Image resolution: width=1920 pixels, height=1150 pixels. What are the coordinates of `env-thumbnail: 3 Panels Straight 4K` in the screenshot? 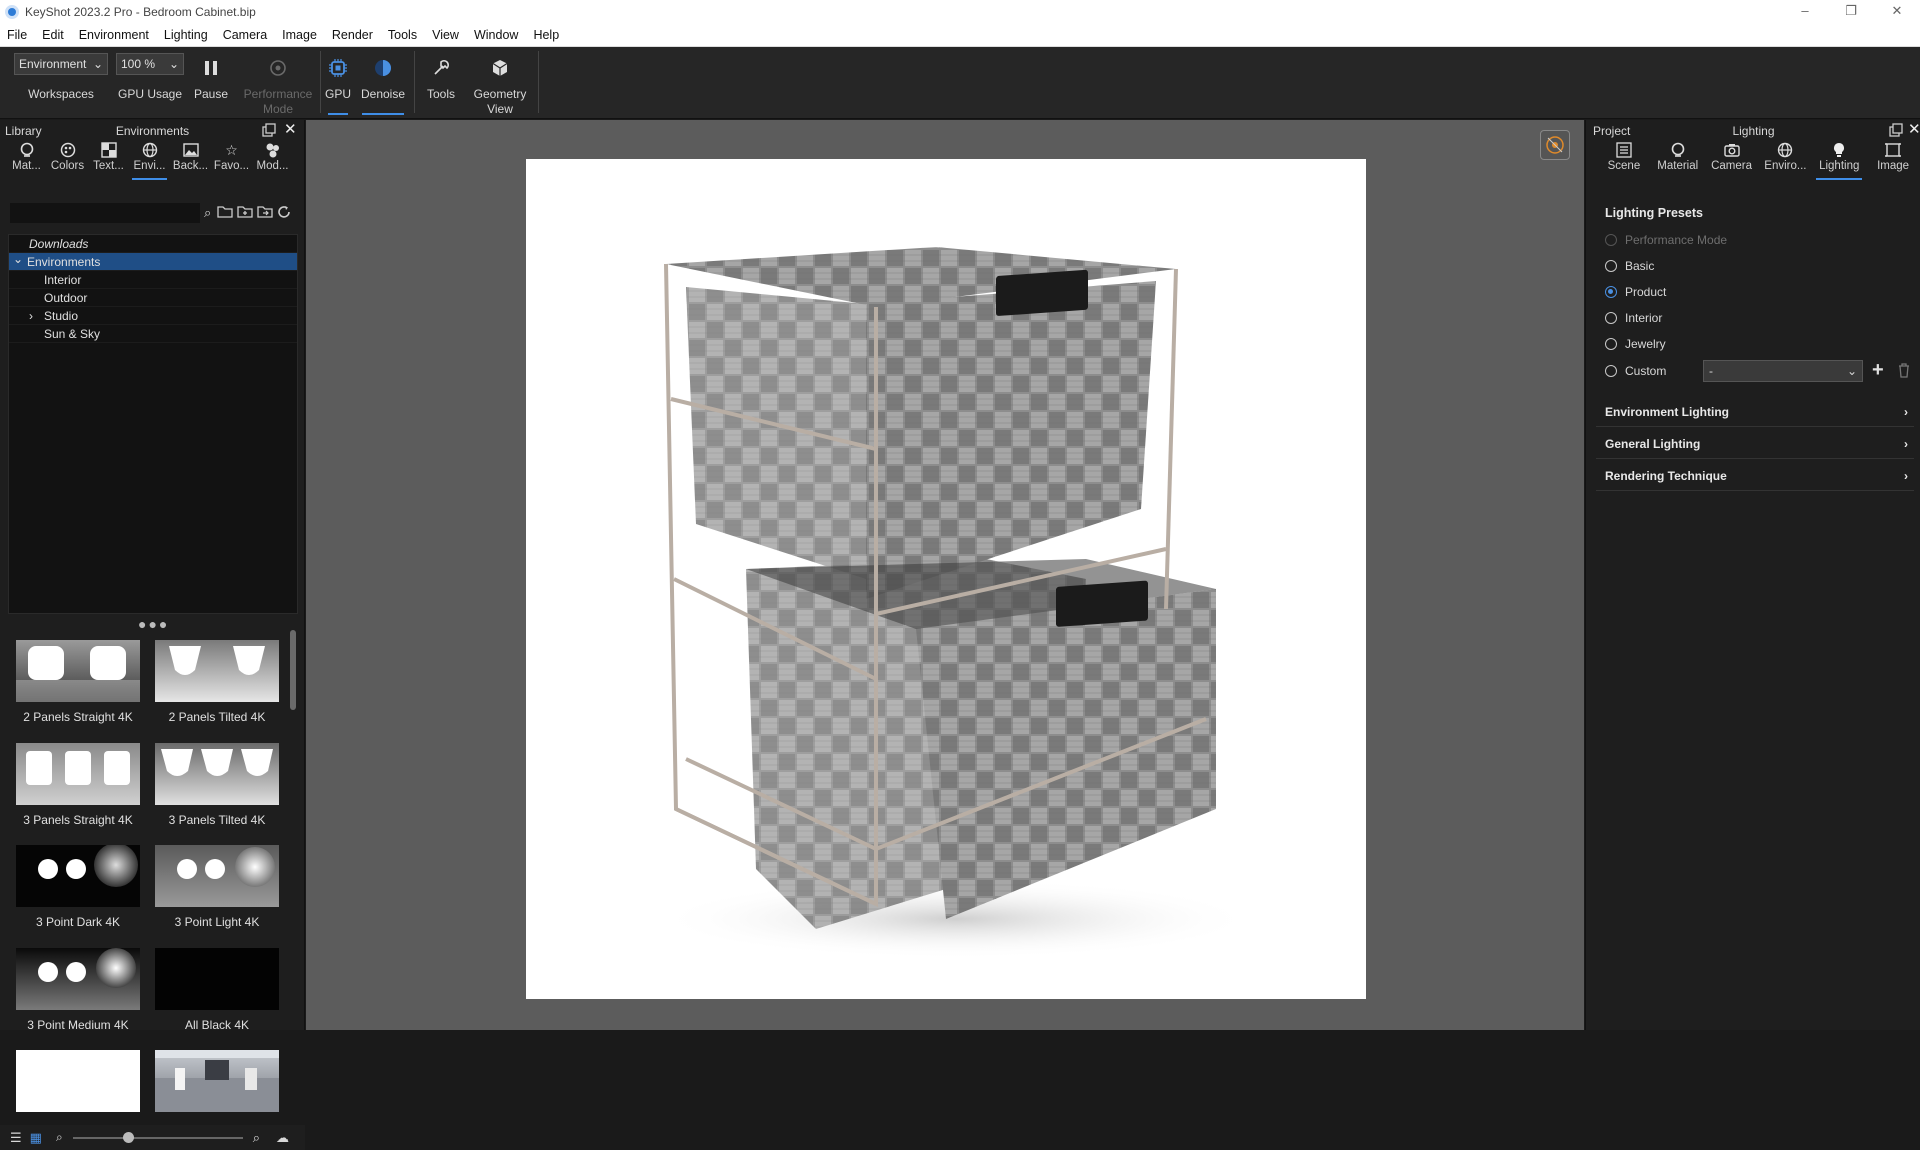 It's located at (74, 783).